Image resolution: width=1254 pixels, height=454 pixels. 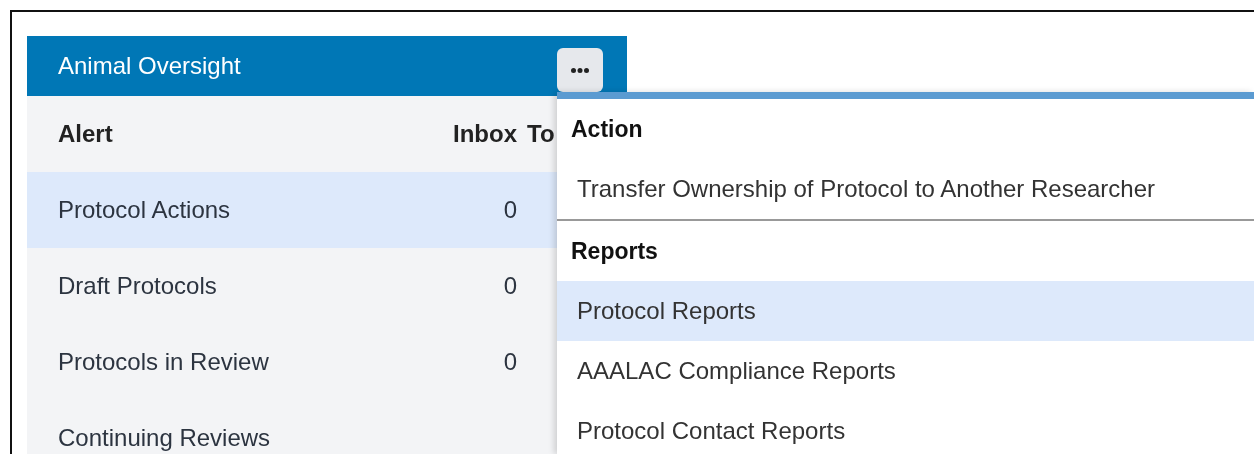 What do you see at coordinates (905, 371) in the screenshot?
I see `menu-item: AAALAC Compliance Reports` at bounding box center [905, 371].